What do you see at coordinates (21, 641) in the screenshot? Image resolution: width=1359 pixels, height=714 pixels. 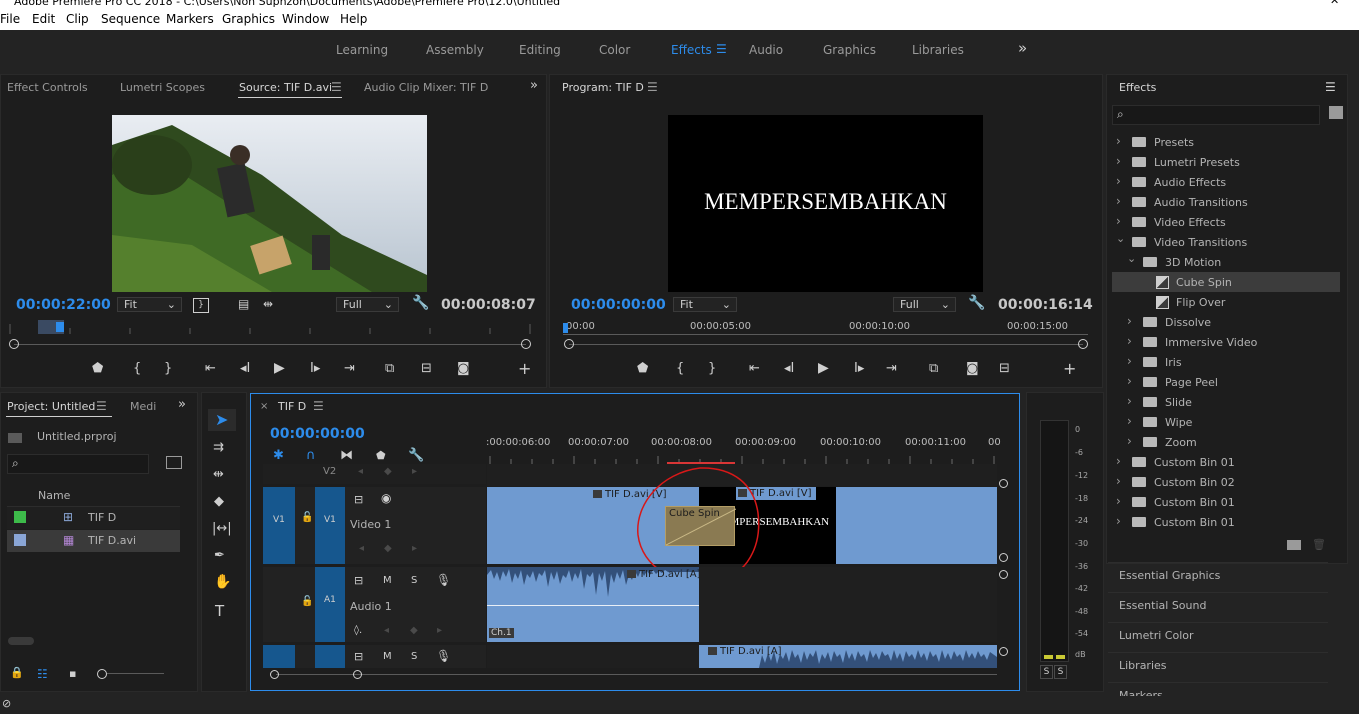 I see `horizontal-scrollbar` at bounding box center [21, 641].